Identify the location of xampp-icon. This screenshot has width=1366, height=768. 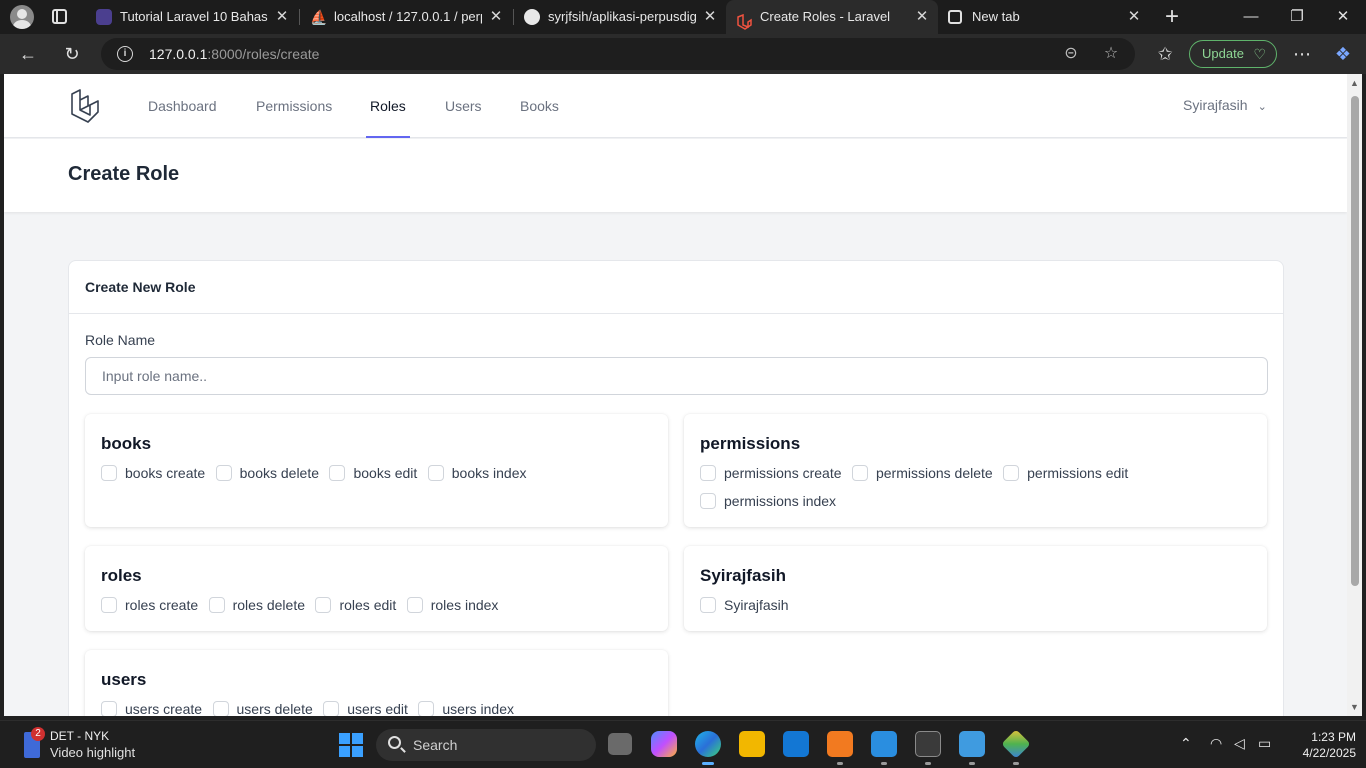
(840, 744).